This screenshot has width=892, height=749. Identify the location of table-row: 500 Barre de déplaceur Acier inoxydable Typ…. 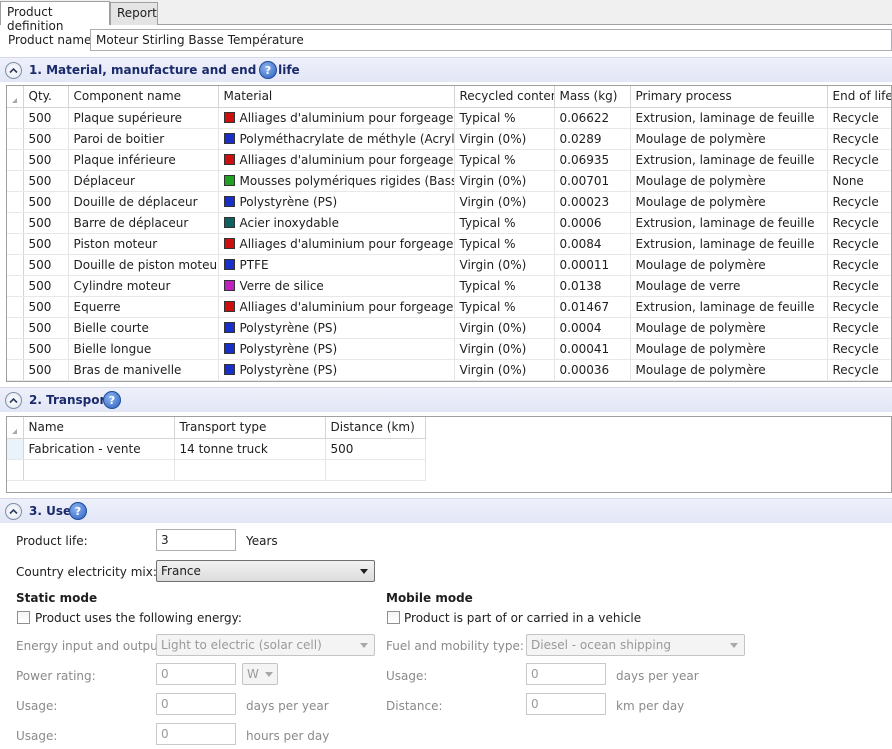
(449, 223).